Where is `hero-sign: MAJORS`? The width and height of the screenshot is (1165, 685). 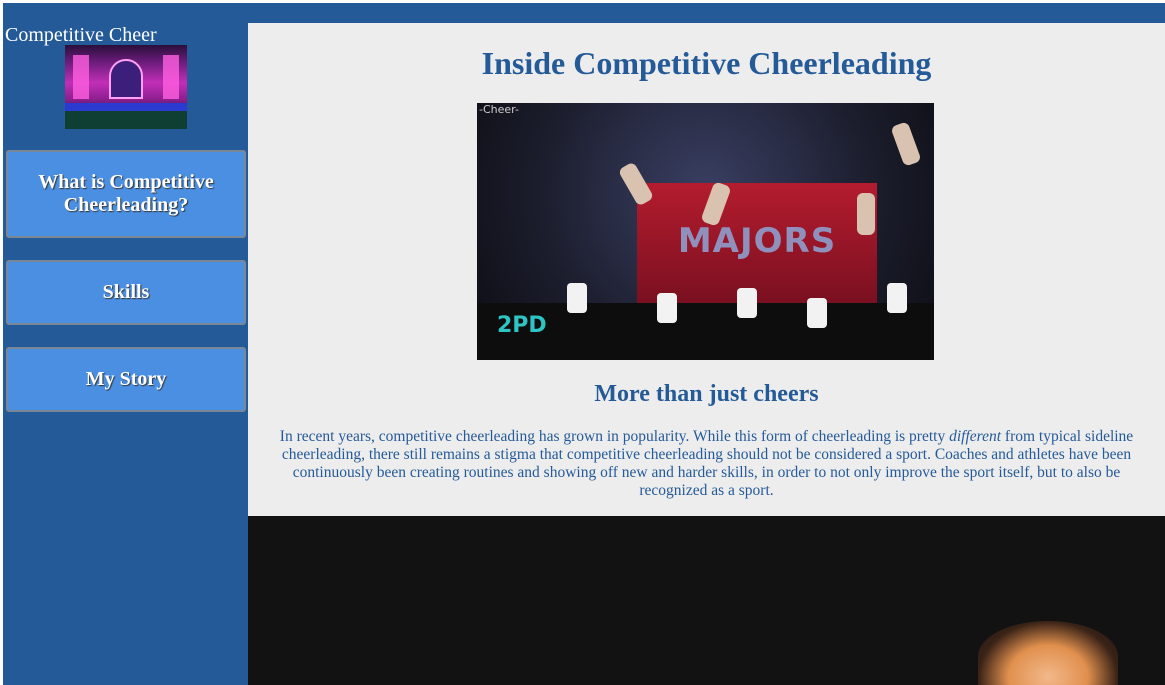
hero-sign: MAJORS is located at coordinates (757, 241).